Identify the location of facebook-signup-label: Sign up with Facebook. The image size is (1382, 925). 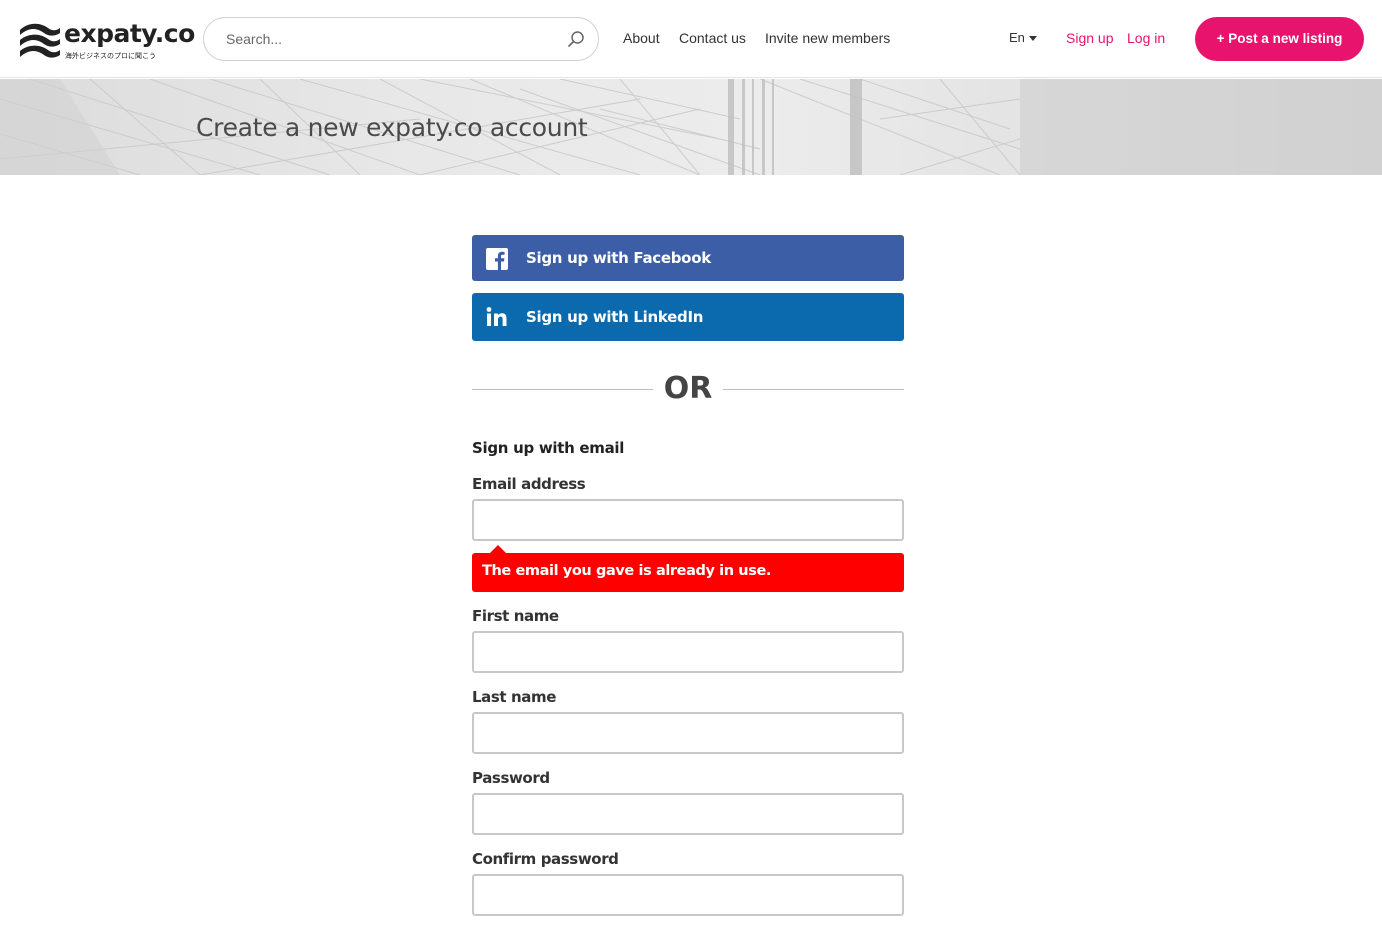
(618, 258).